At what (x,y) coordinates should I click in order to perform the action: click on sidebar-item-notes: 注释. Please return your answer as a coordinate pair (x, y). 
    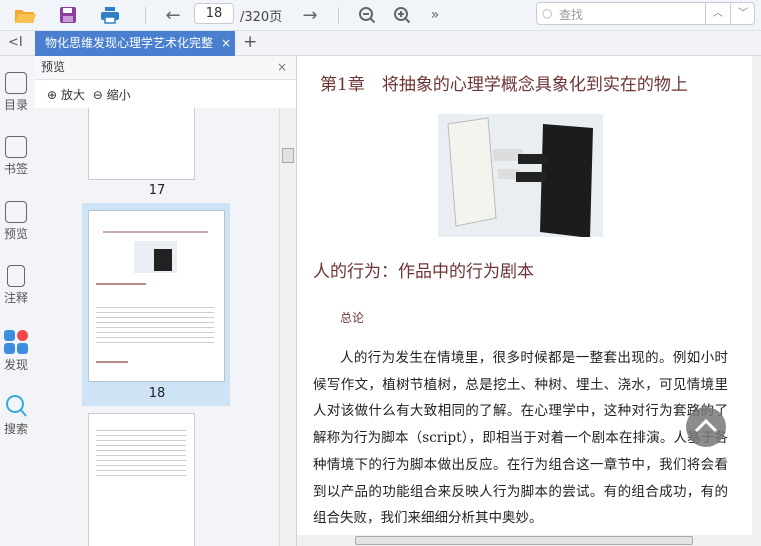
    Looking at the image, I should click on (16, 285).